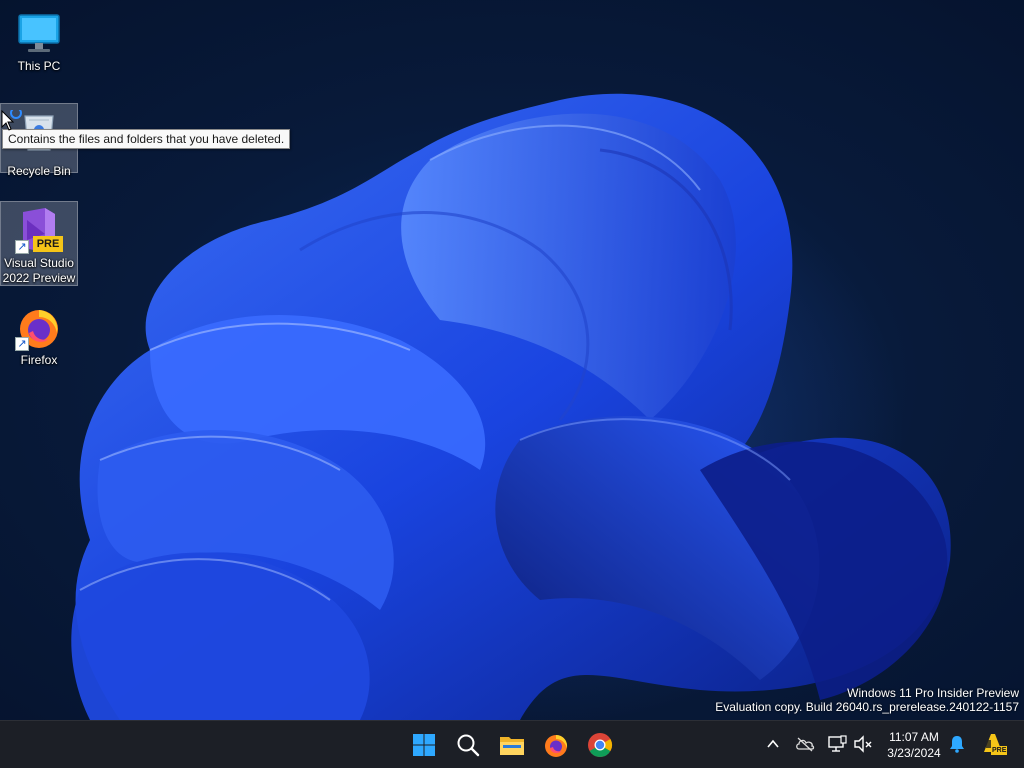 This screenshot has height=768, width=1024. What do you see at coordinates (994, 744) in the screenshot?
I see `insider-preview-button: PRE` at bounding box center [994, 744].